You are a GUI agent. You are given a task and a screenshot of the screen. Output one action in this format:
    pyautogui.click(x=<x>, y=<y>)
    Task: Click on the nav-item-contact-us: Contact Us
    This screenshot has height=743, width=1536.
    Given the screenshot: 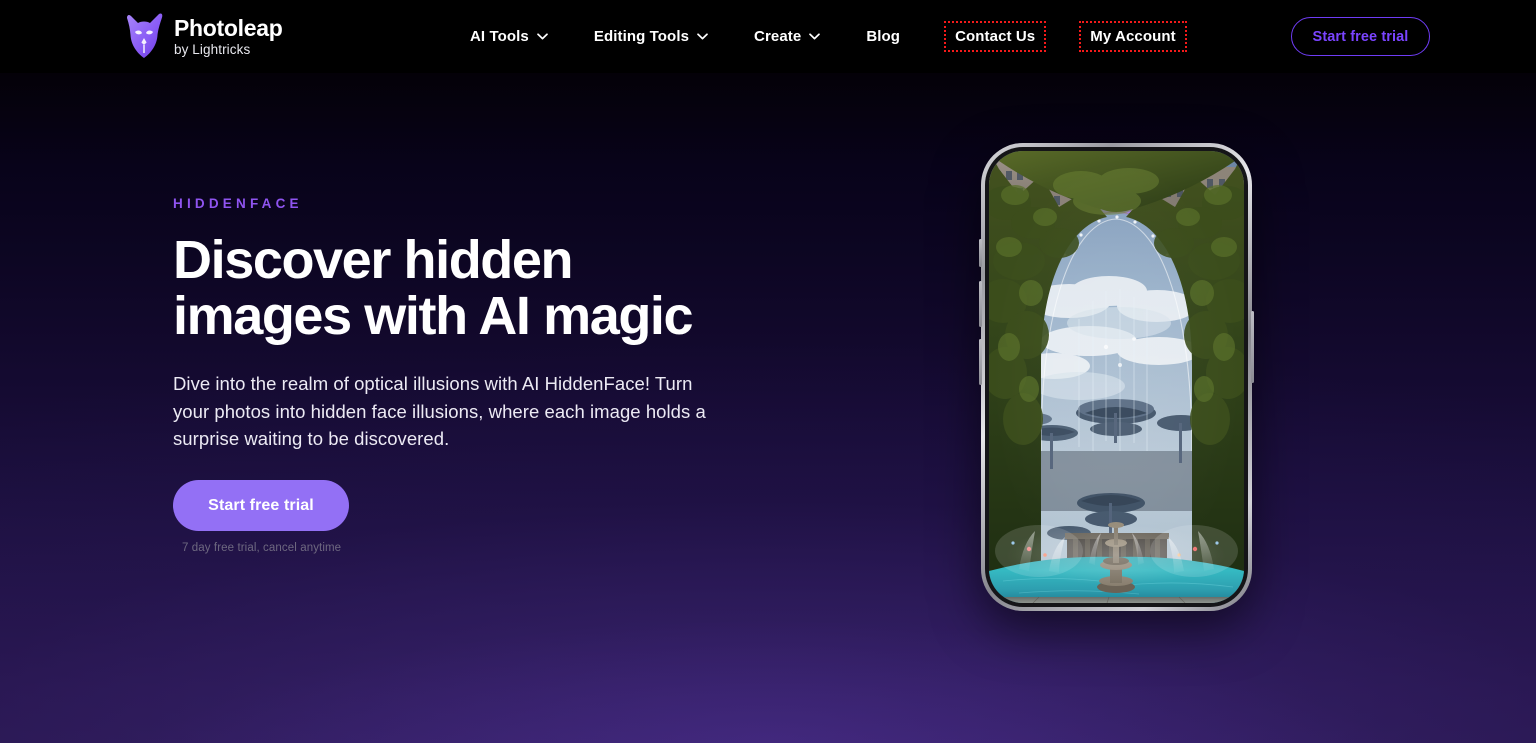 What is the action you would take?
    pyautogui.click(x=995, y=36)
    